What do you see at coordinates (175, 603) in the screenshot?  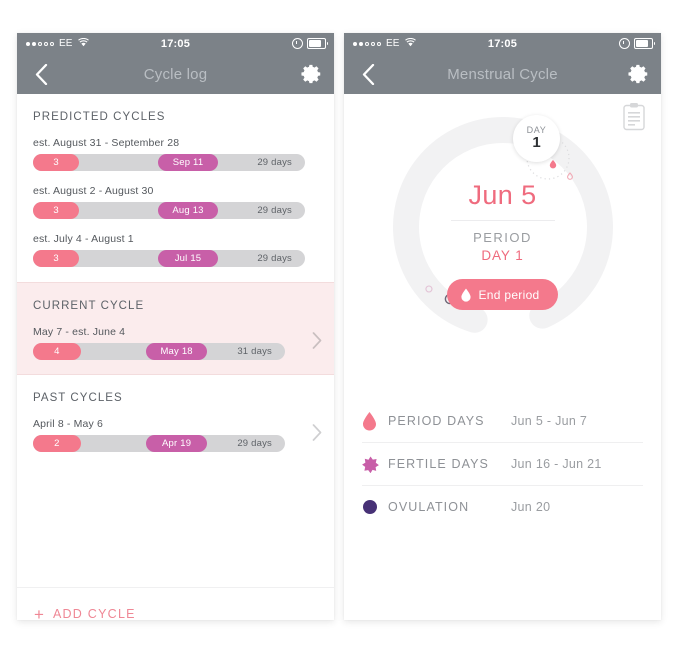 I see `add-cycle-button: + ADD CYCLE` at bounding box center [175, 603].